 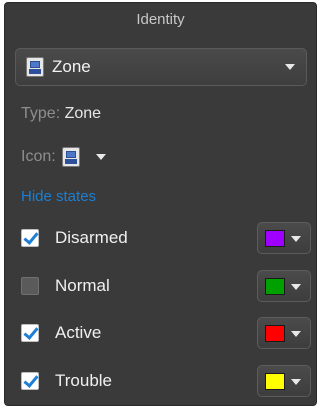 What do you see at coordinates (161, 67) in the screenshot?
I see `entity-type-dropdown: Zone` at bounding box center [161, 67].